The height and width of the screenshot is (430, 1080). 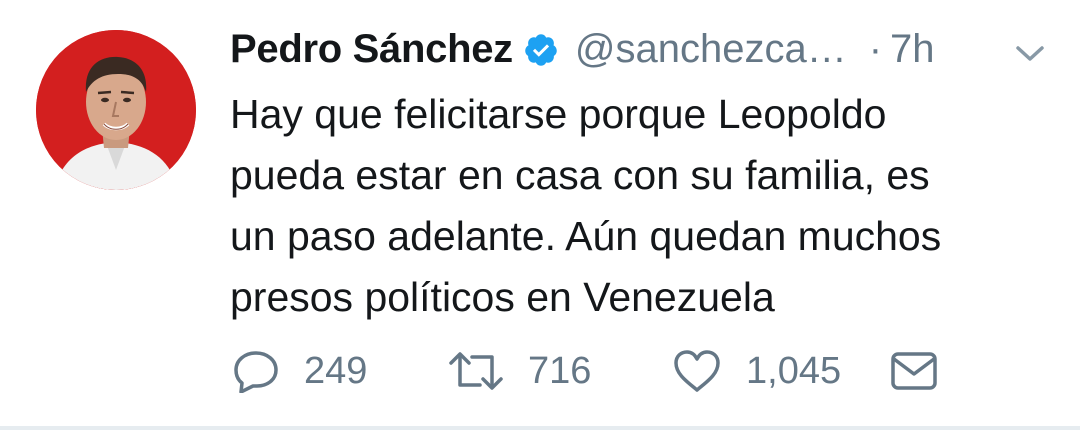 I want to click on avatar, so click(x=116, y=110).